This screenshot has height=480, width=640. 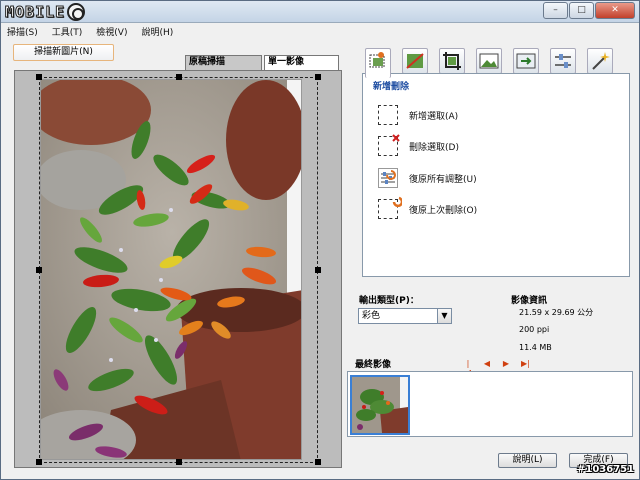 I want to click on image-size: 21.59 x 29.69 公分, so click(x=556, y=312).